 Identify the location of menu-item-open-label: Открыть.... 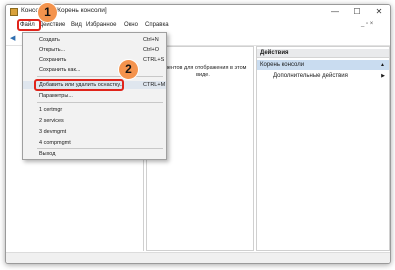
(52, 50).